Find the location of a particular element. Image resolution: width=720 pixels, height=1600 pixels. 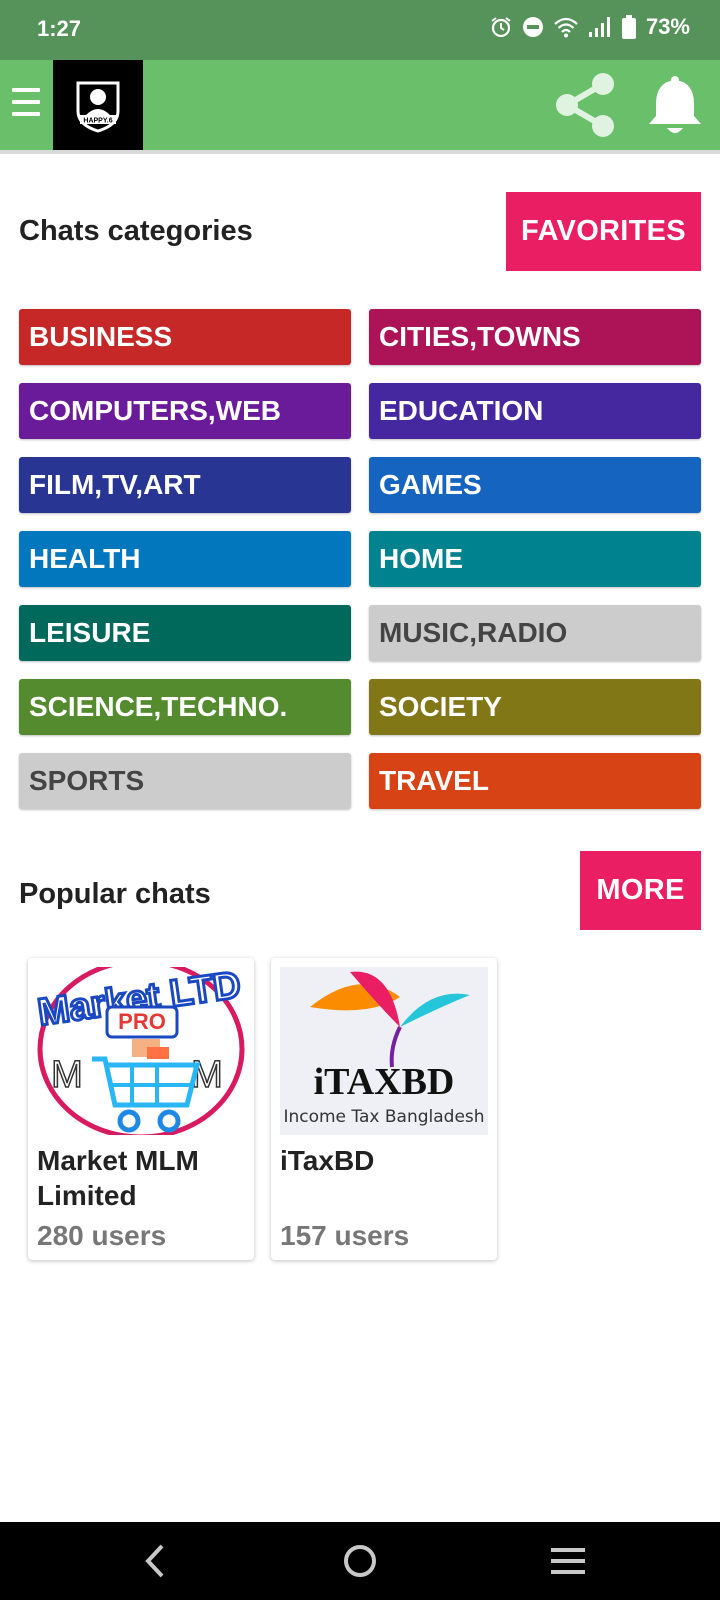

hamburger-menu-icon is located at coordinates (26, 102).